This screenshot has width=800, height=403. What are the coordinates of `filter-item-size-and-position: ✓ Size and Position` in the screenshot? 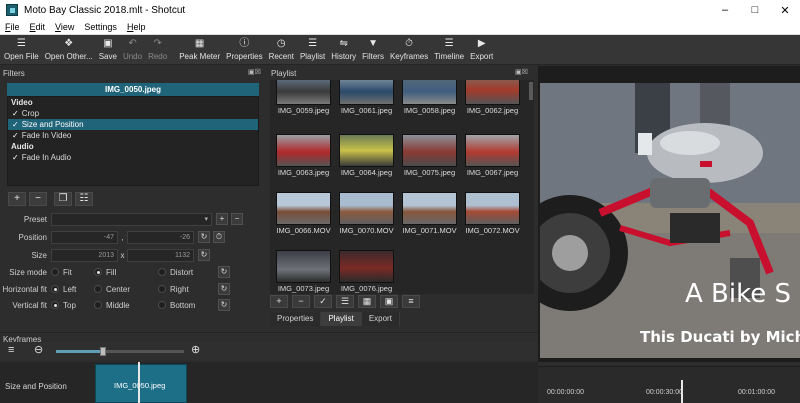 It's located at (133, 124).